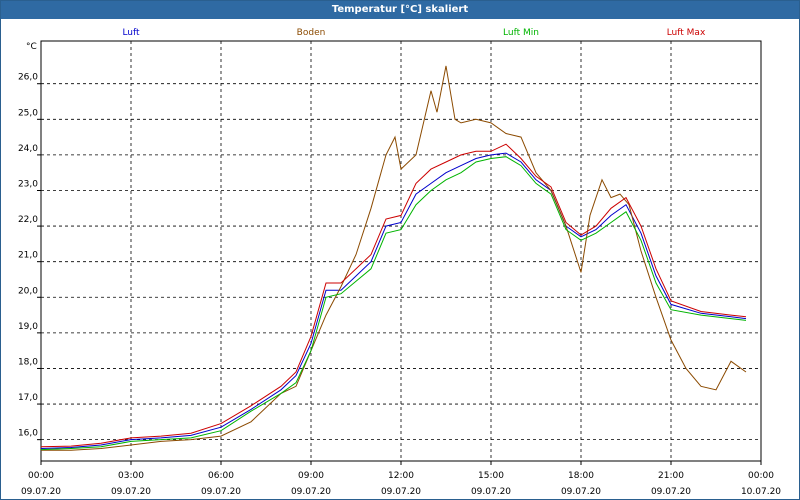  I want to click on y-tick-label: 17,0, so click(28, 398).